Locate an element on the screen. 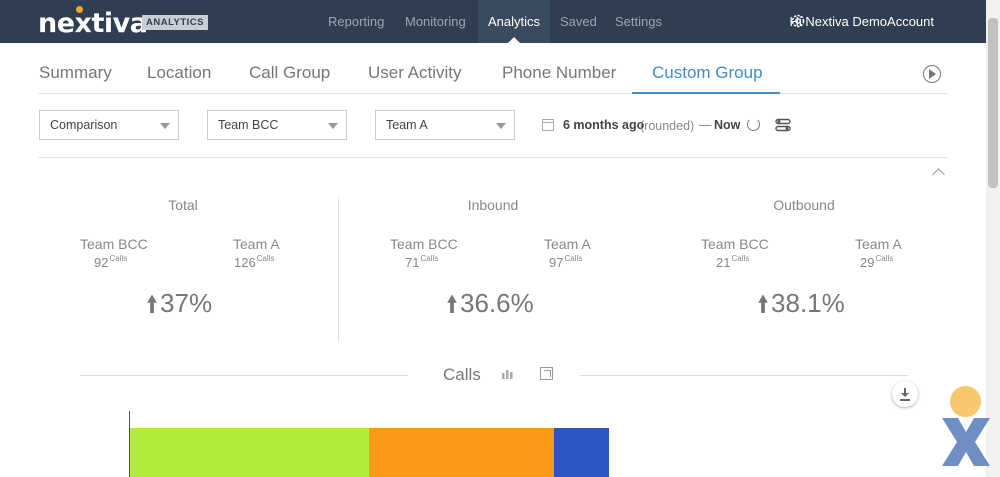 This screenshot has height=477, width=1000. team-b-value: 29Calls is located at coordinates (877, 262).